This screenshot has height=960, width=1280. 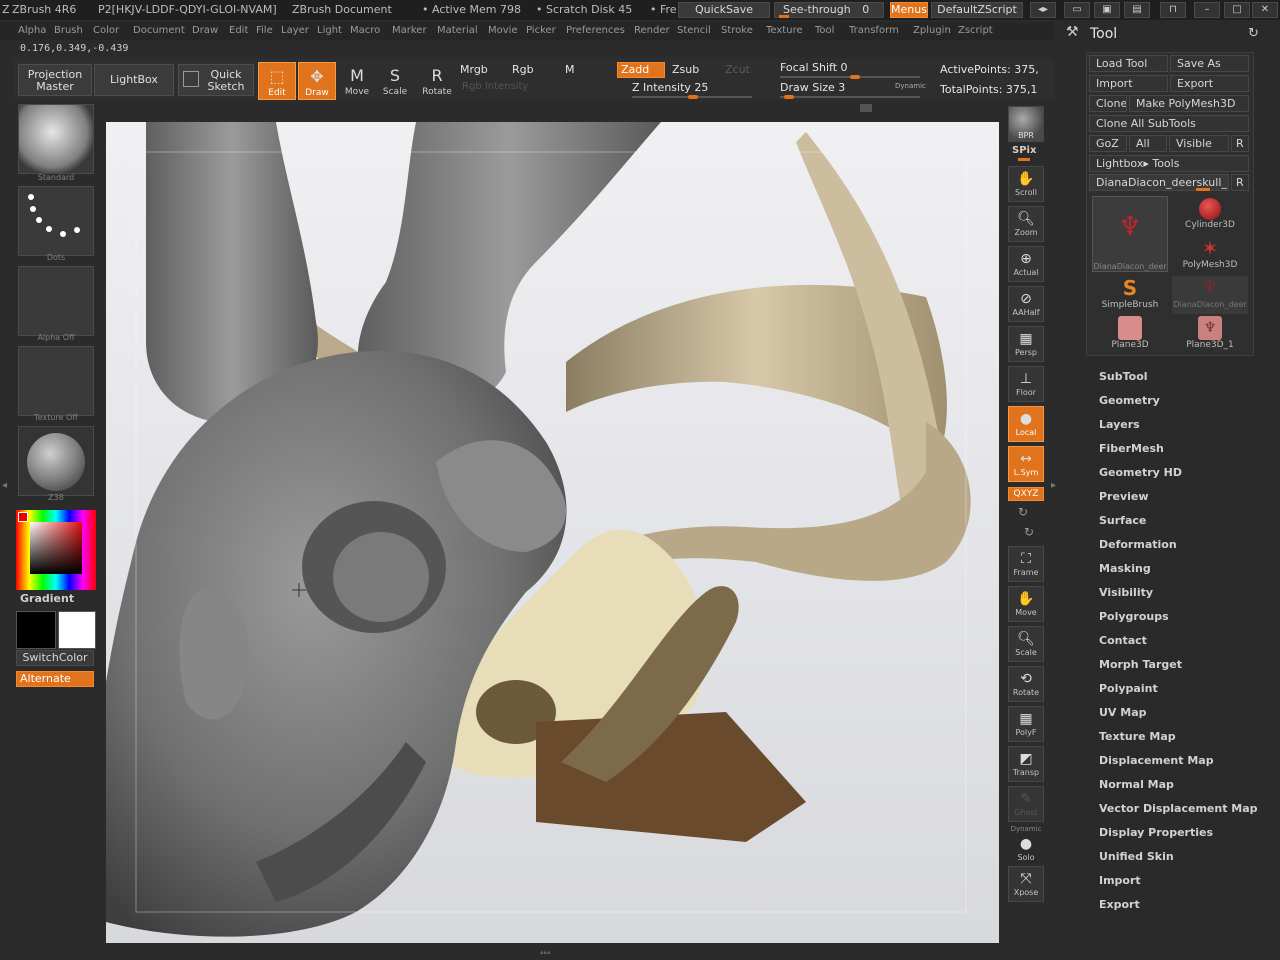 What do you see at coordinates (1129, 400) in the screenshot?
I see `section-geometry: Geometry` at bounding box center [1129, 400].